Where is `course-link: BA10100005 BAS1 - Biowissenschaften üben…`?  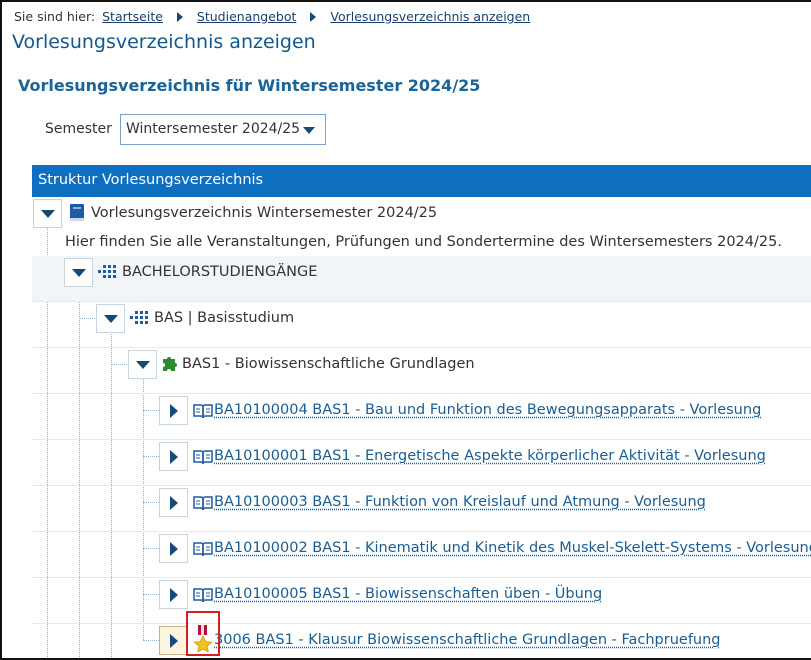 course-link: BA10100005 BAS1 - Biowissenschaften üben… is located at coordinates (408, 594).